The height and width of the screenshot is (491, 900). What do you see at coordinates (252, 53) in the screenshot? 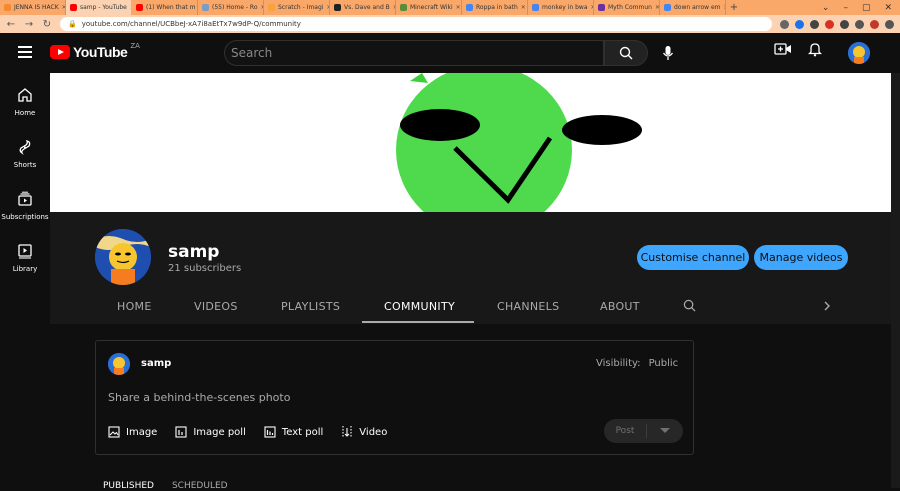
I see `search-placeholder: Search` at bounding box center [252, 53].